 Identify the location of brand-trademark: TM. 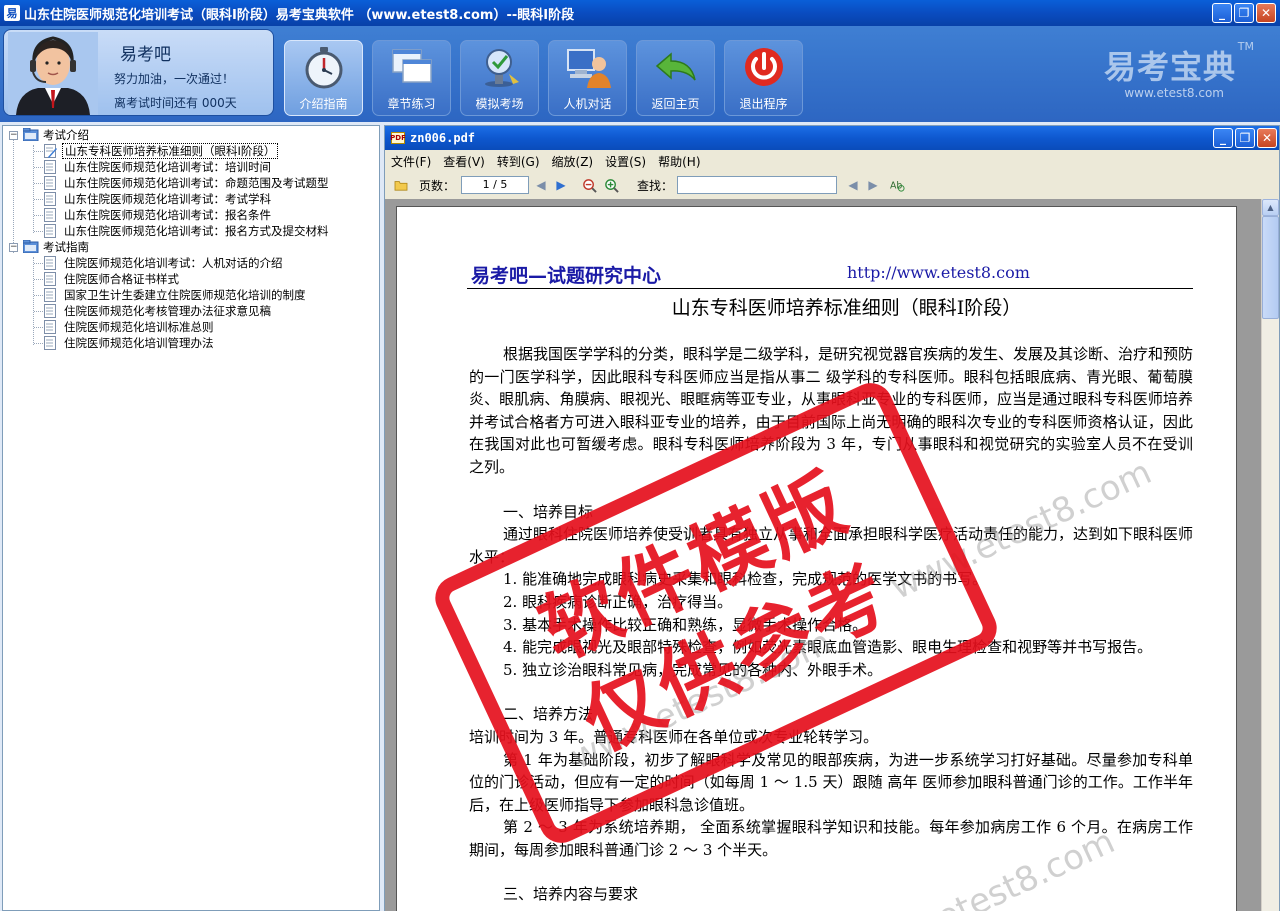
(1245, 46).